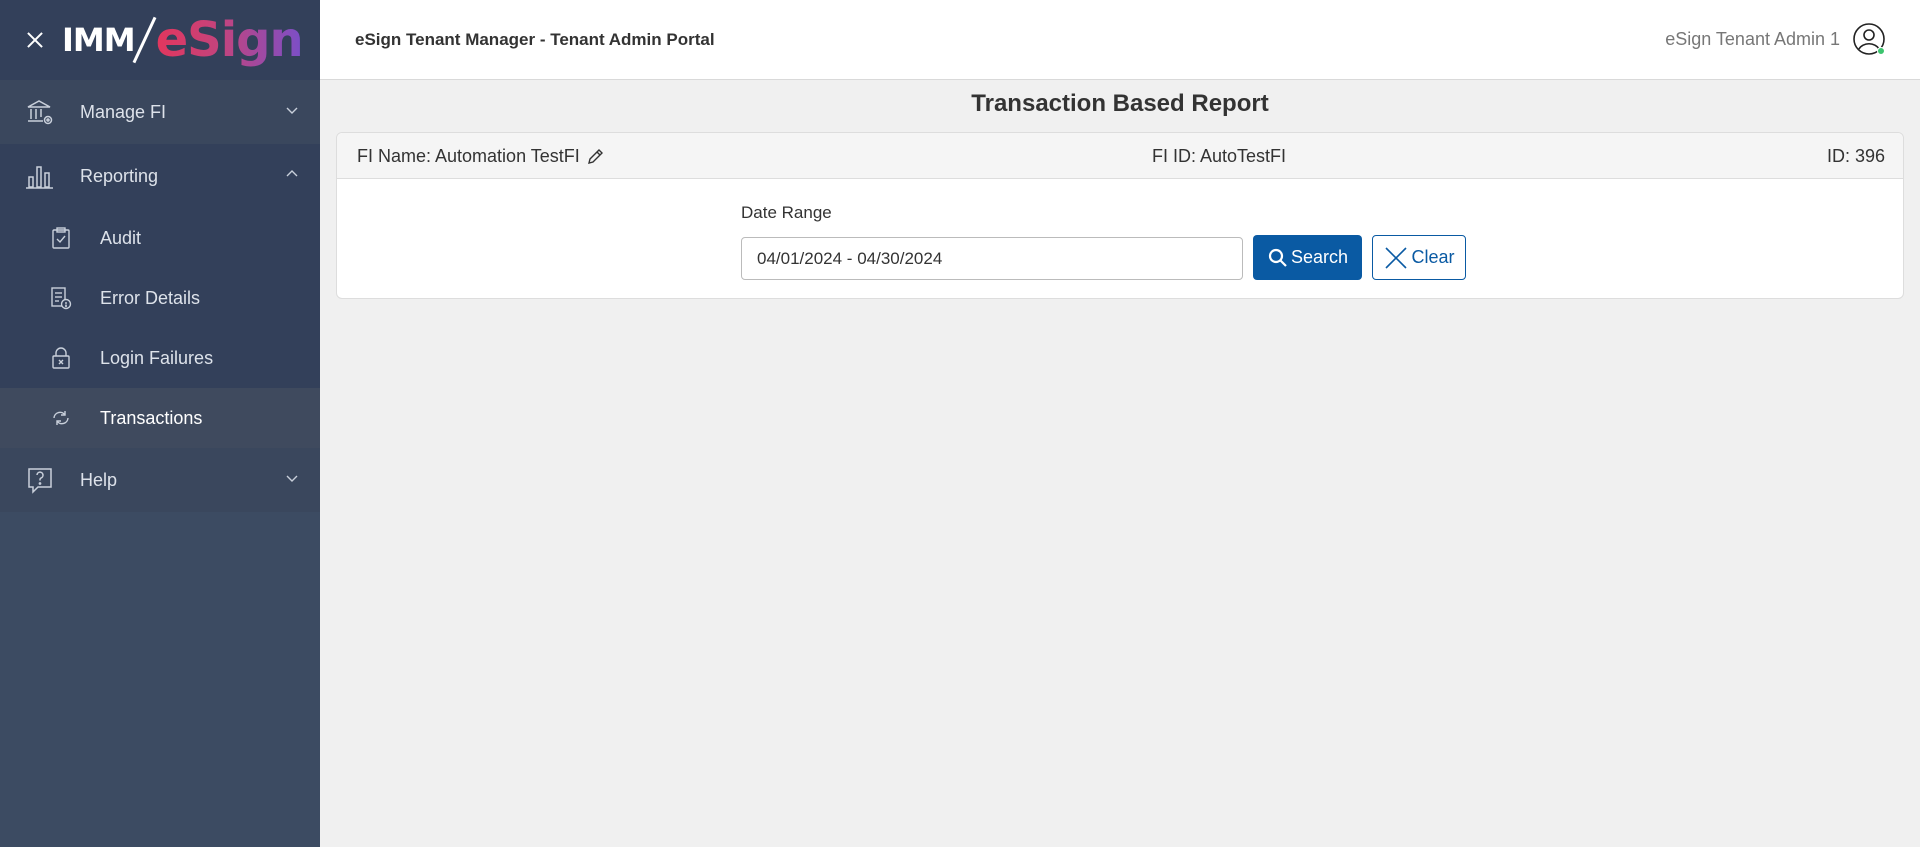  Describe the element at coordinates (1869, 39) in the screenshot. I see `avatar` at that location.